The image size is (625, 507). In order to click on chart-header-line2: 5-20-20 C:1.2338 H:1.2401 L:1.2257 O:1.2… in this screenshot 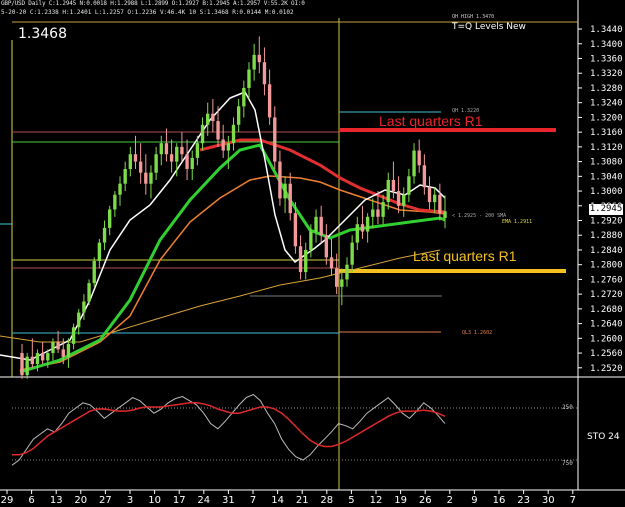, I will do `click(147, 12)`.